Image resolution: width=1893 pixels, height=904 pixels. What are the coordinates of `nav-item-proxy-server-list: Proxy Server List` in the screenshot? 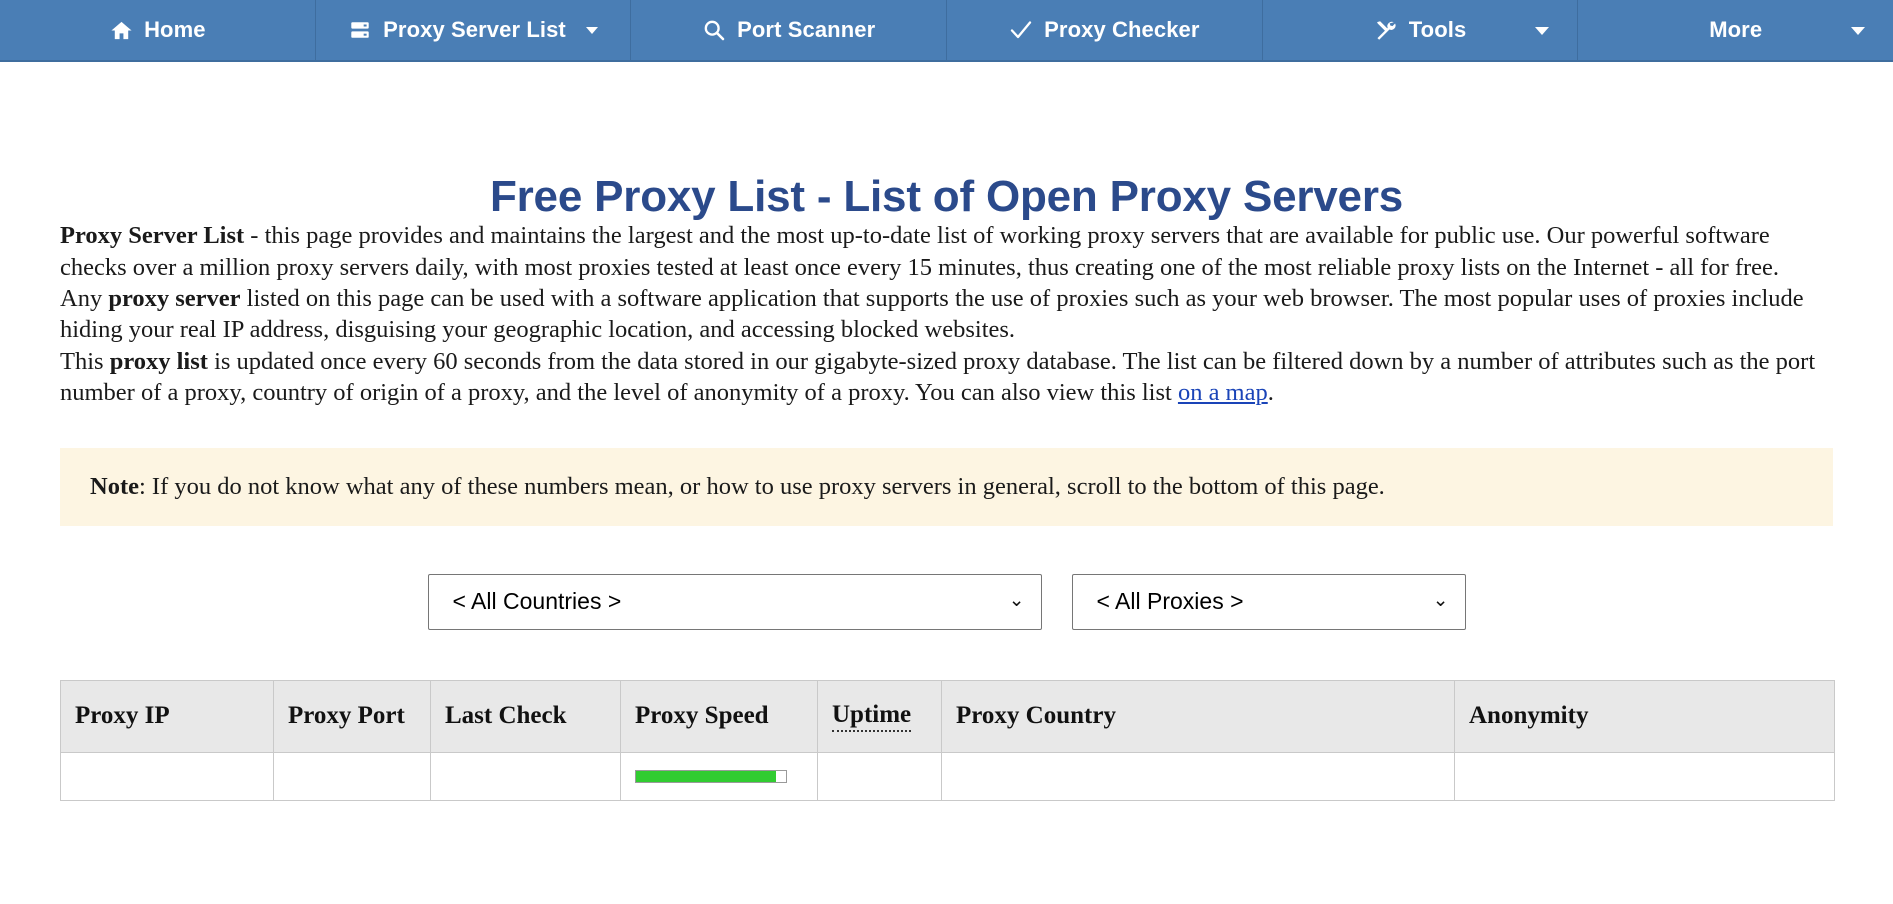 It's located at (474, 30).